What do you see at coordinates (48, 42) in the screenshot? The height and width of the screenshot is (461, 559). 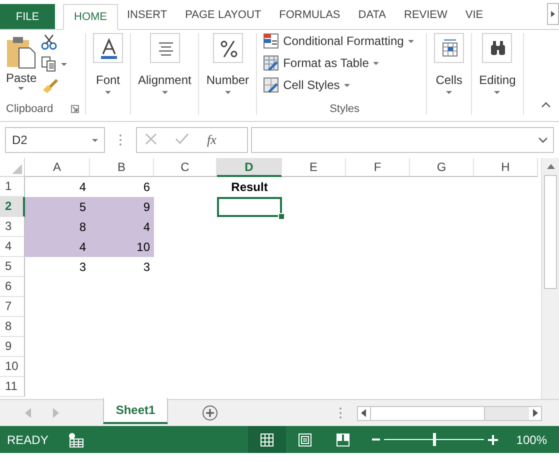 I see `scissors-icon` at bounding box center [48, 42].